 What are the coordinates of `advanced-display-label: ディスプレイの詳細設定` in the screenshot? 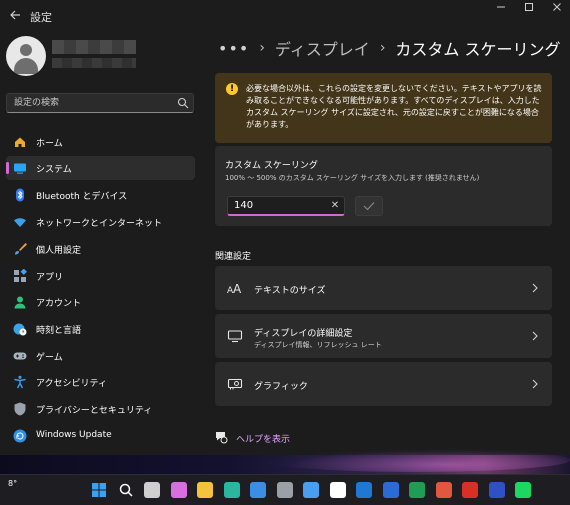 It's located at (303, 334).